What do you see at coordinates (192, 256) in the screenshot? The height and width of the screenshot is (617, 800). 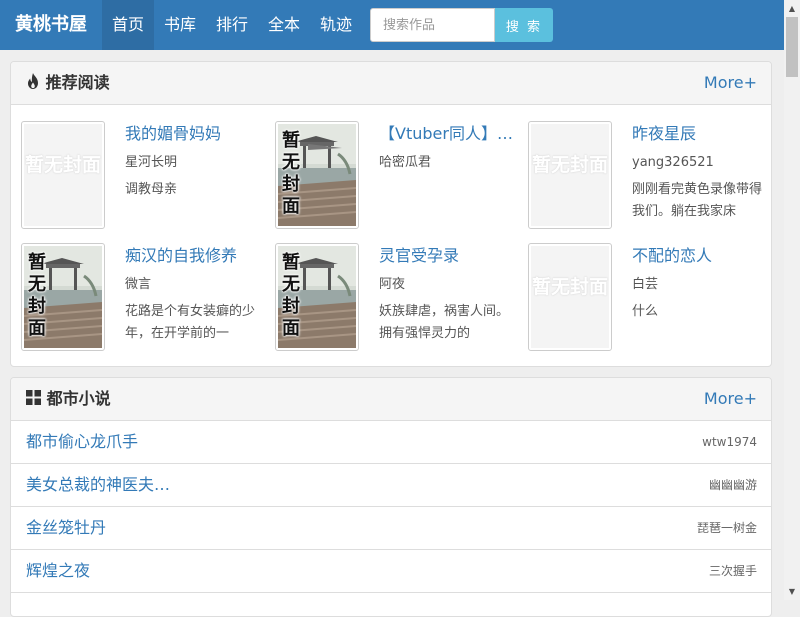 I see `book-title-link: 痴汉的自我修养` at bounding box center [192, 256].